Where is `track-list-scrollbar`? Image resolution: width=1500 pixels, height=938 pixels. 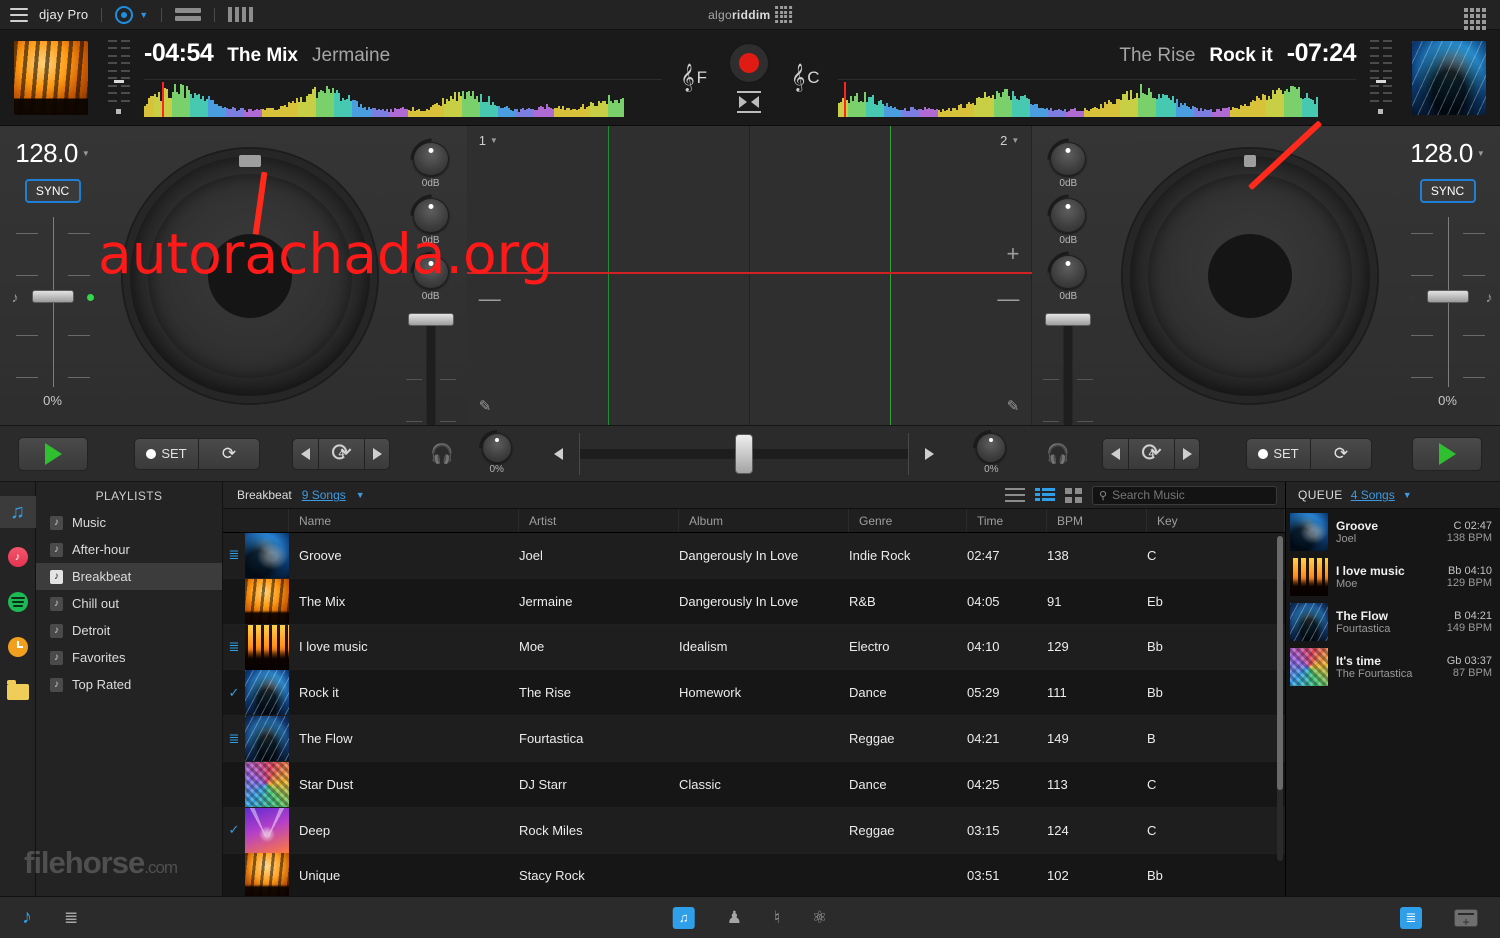
track-list-scrollbar is located at coordinates (1280, 698).